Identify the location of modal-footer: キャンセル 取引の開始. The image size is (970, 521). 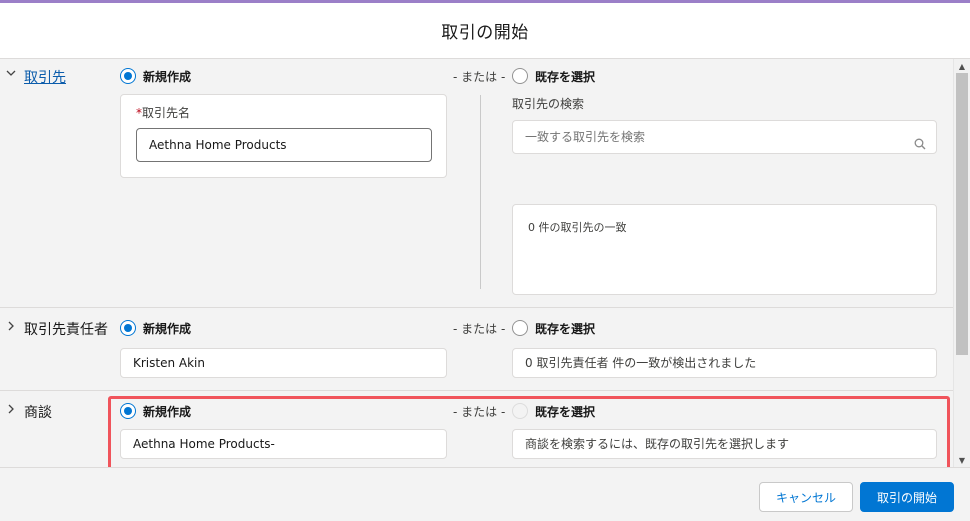
(485, 494).